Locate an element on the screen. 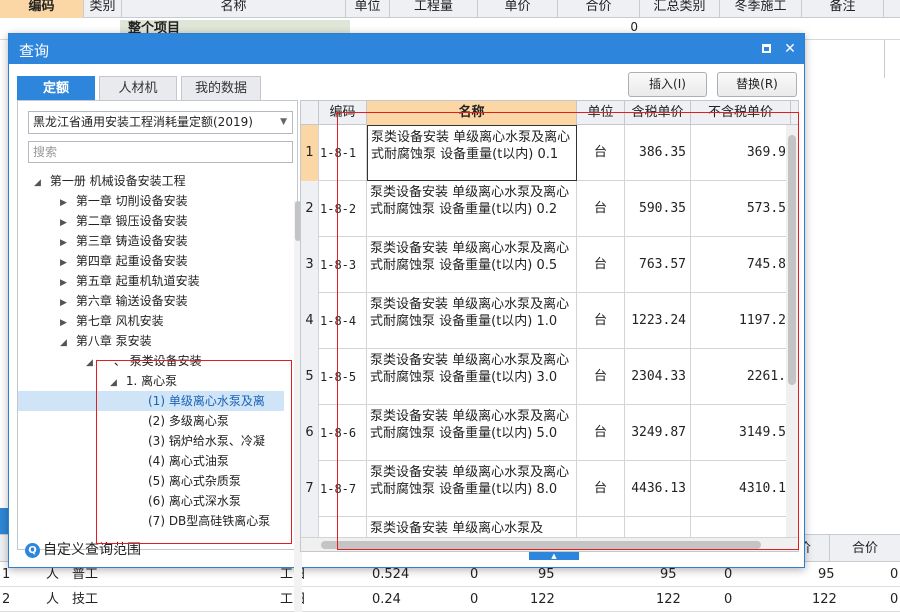 The height and width of the screenshot is (612, 900). row-code: 1-8-2 is located at coordinates (343, 209).